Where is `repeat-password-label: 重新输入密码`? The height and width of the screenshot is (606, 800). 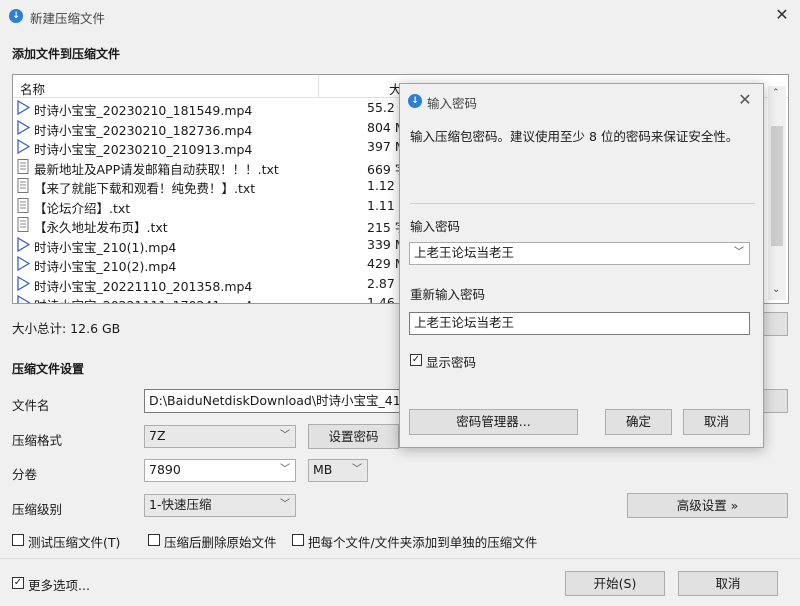 repeat-password-label: 重新输入密码 is located at coordinates (448, 294).